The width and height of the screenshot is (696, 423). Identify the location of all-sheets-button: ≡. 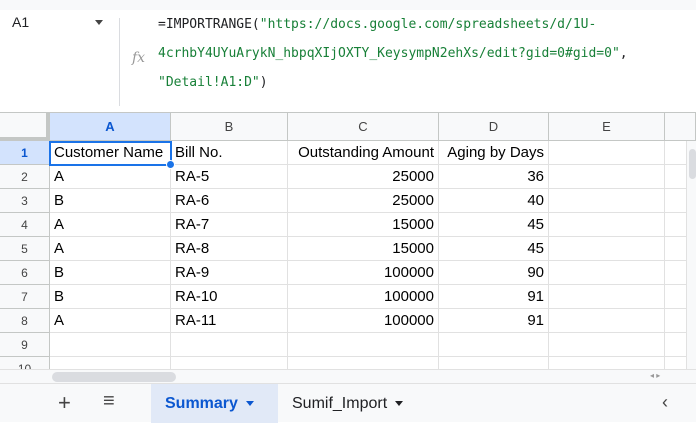
(109, 401).